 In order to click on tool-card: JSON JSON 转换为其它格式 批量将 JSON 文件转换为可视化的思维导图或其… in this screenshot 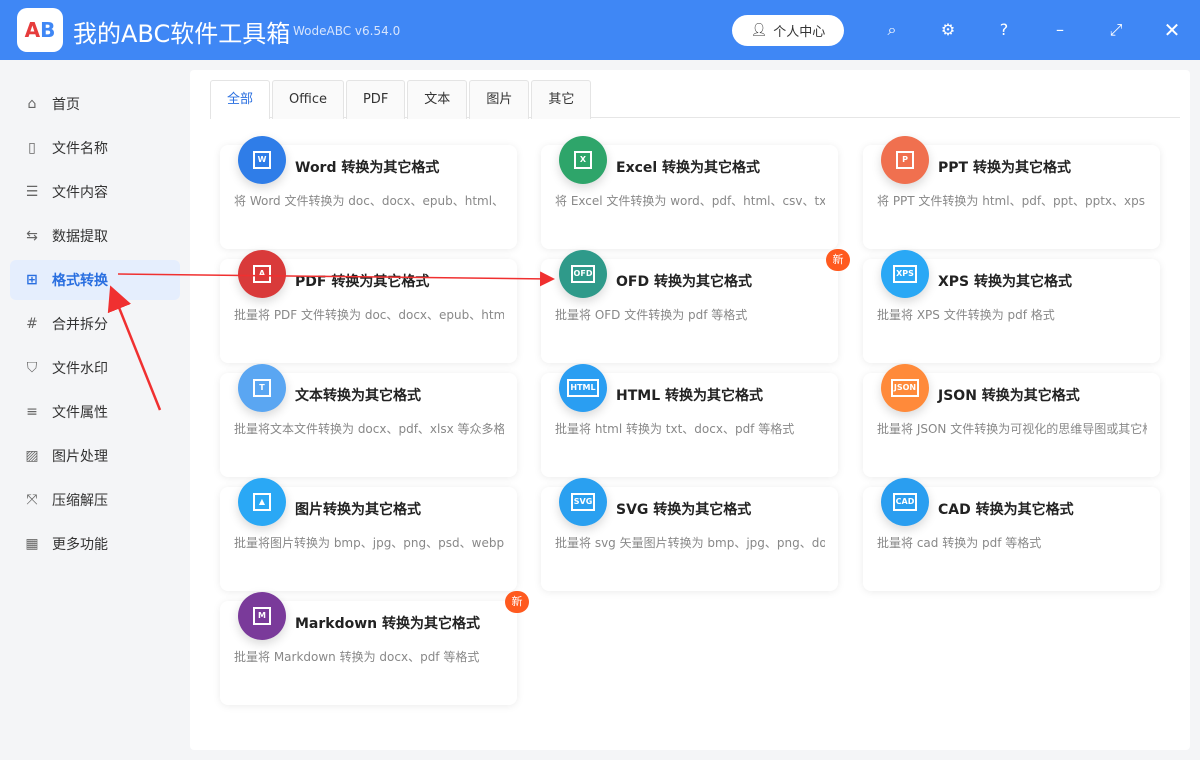, I will do `click(1011, 420)`.